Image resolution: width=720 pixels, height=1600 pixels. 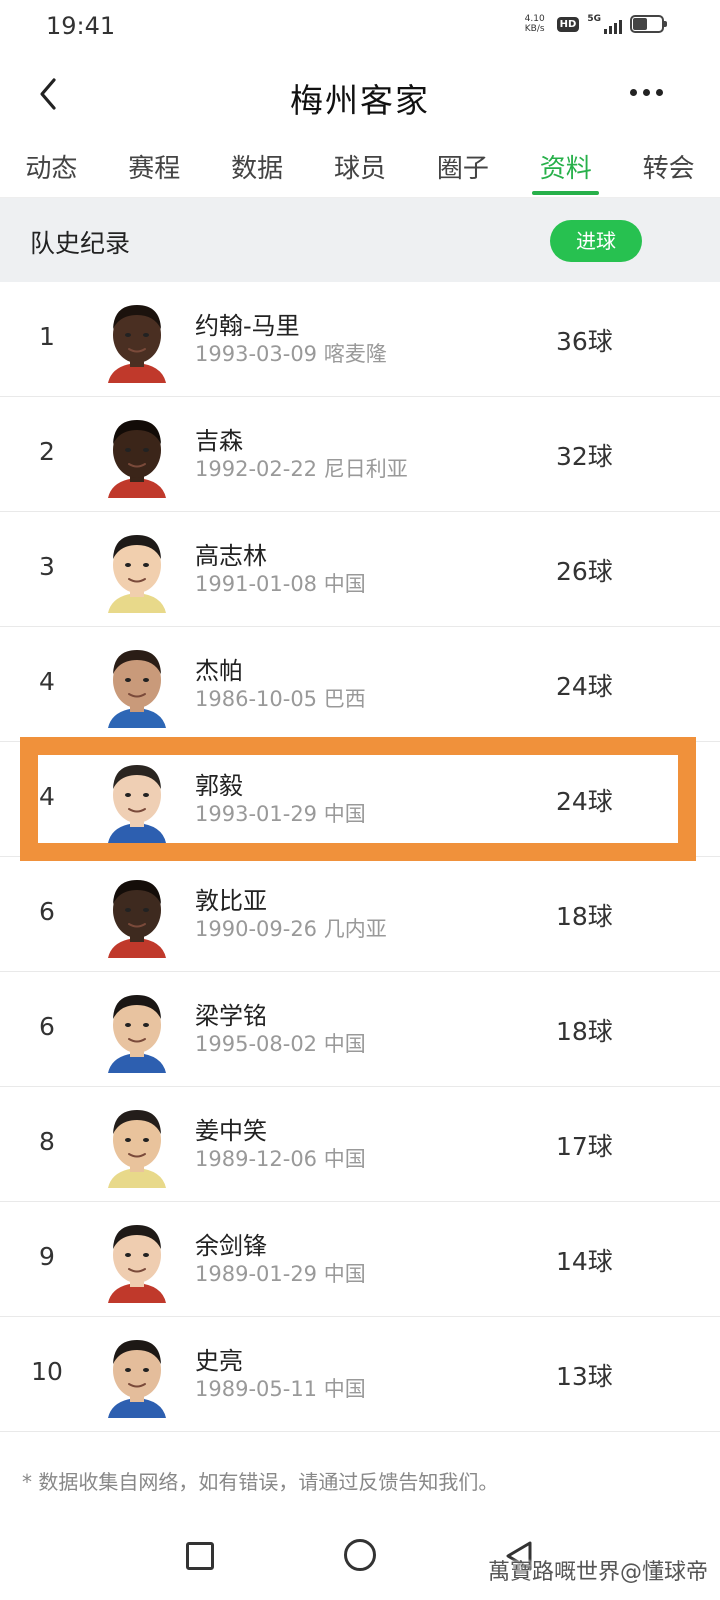 I want to click on player-birthdate-nationality: 1993-01-29 中国, so click(x=280, y=814).